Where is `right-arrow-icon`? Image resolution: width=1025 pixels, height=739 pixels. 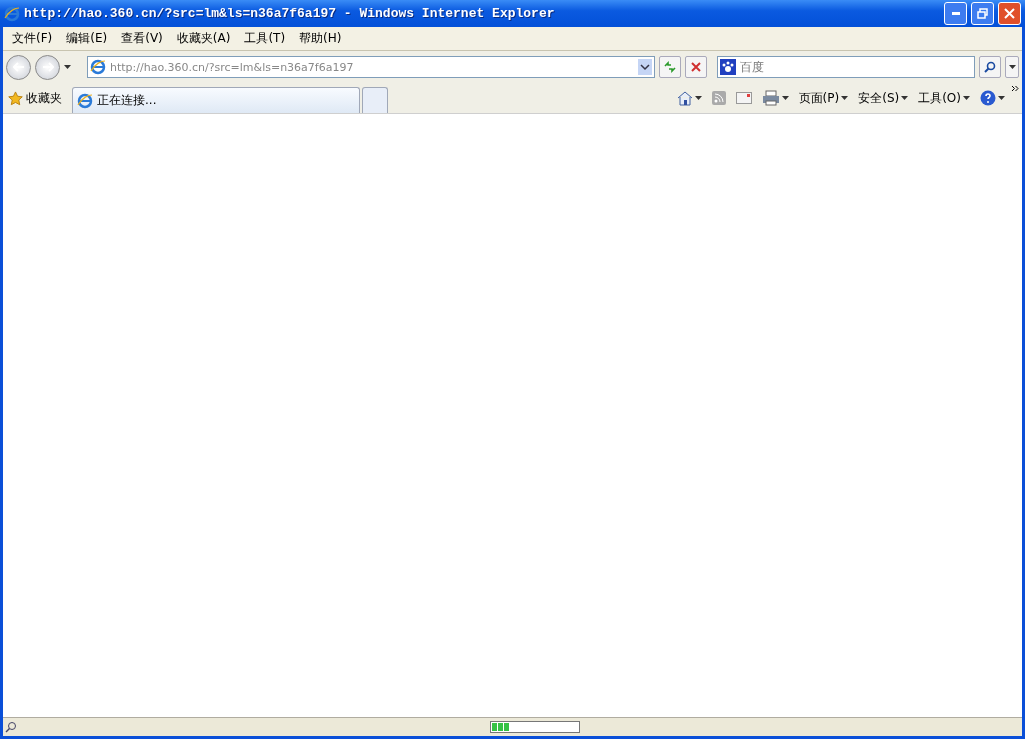
right-arrow-icon is located at coordinates (47, 67).